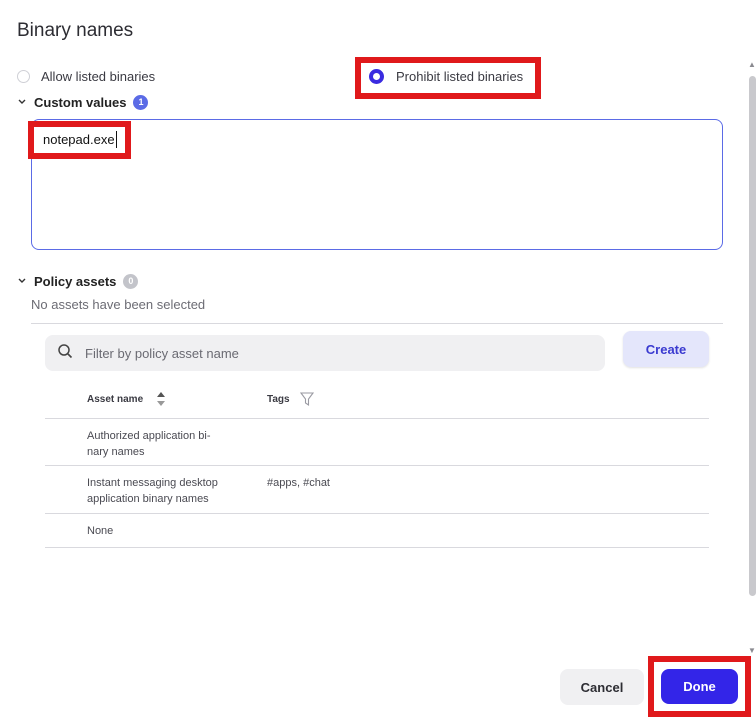  What do you see at coordinates (149, 444) in the screenshot?
I see `table-row: Authorized application bi- nary names` at bounding box center [149, 444].